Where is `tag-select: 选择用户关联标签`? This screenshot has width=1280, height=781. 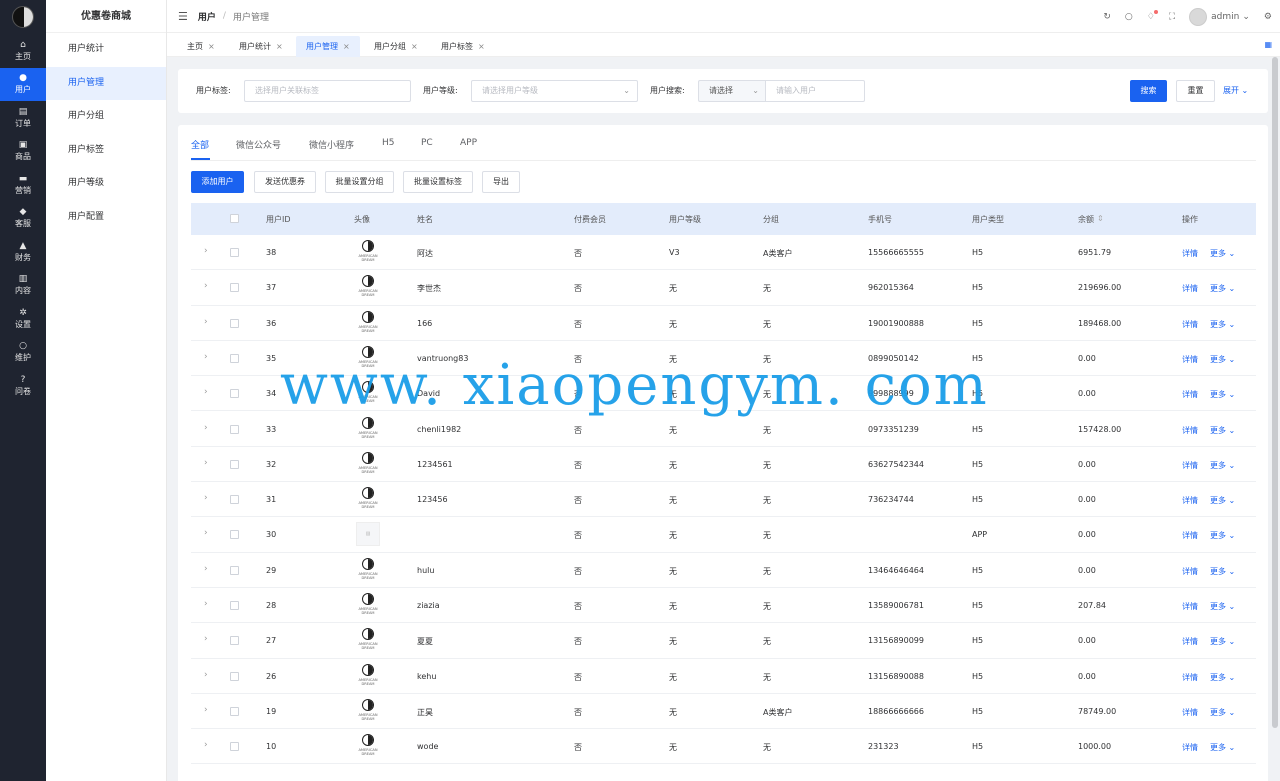 tag-select: 选择用户关联标签 is located at coordinates (327, 91).